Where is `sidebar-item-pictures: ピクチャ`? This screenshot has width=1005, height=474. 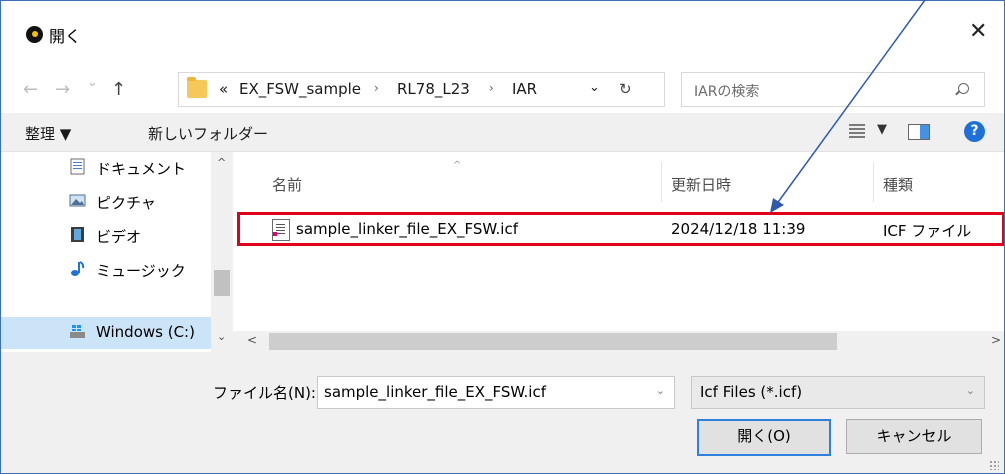
sidebar-item-pictures: ピクチャ is located at coordinates (107, 202).